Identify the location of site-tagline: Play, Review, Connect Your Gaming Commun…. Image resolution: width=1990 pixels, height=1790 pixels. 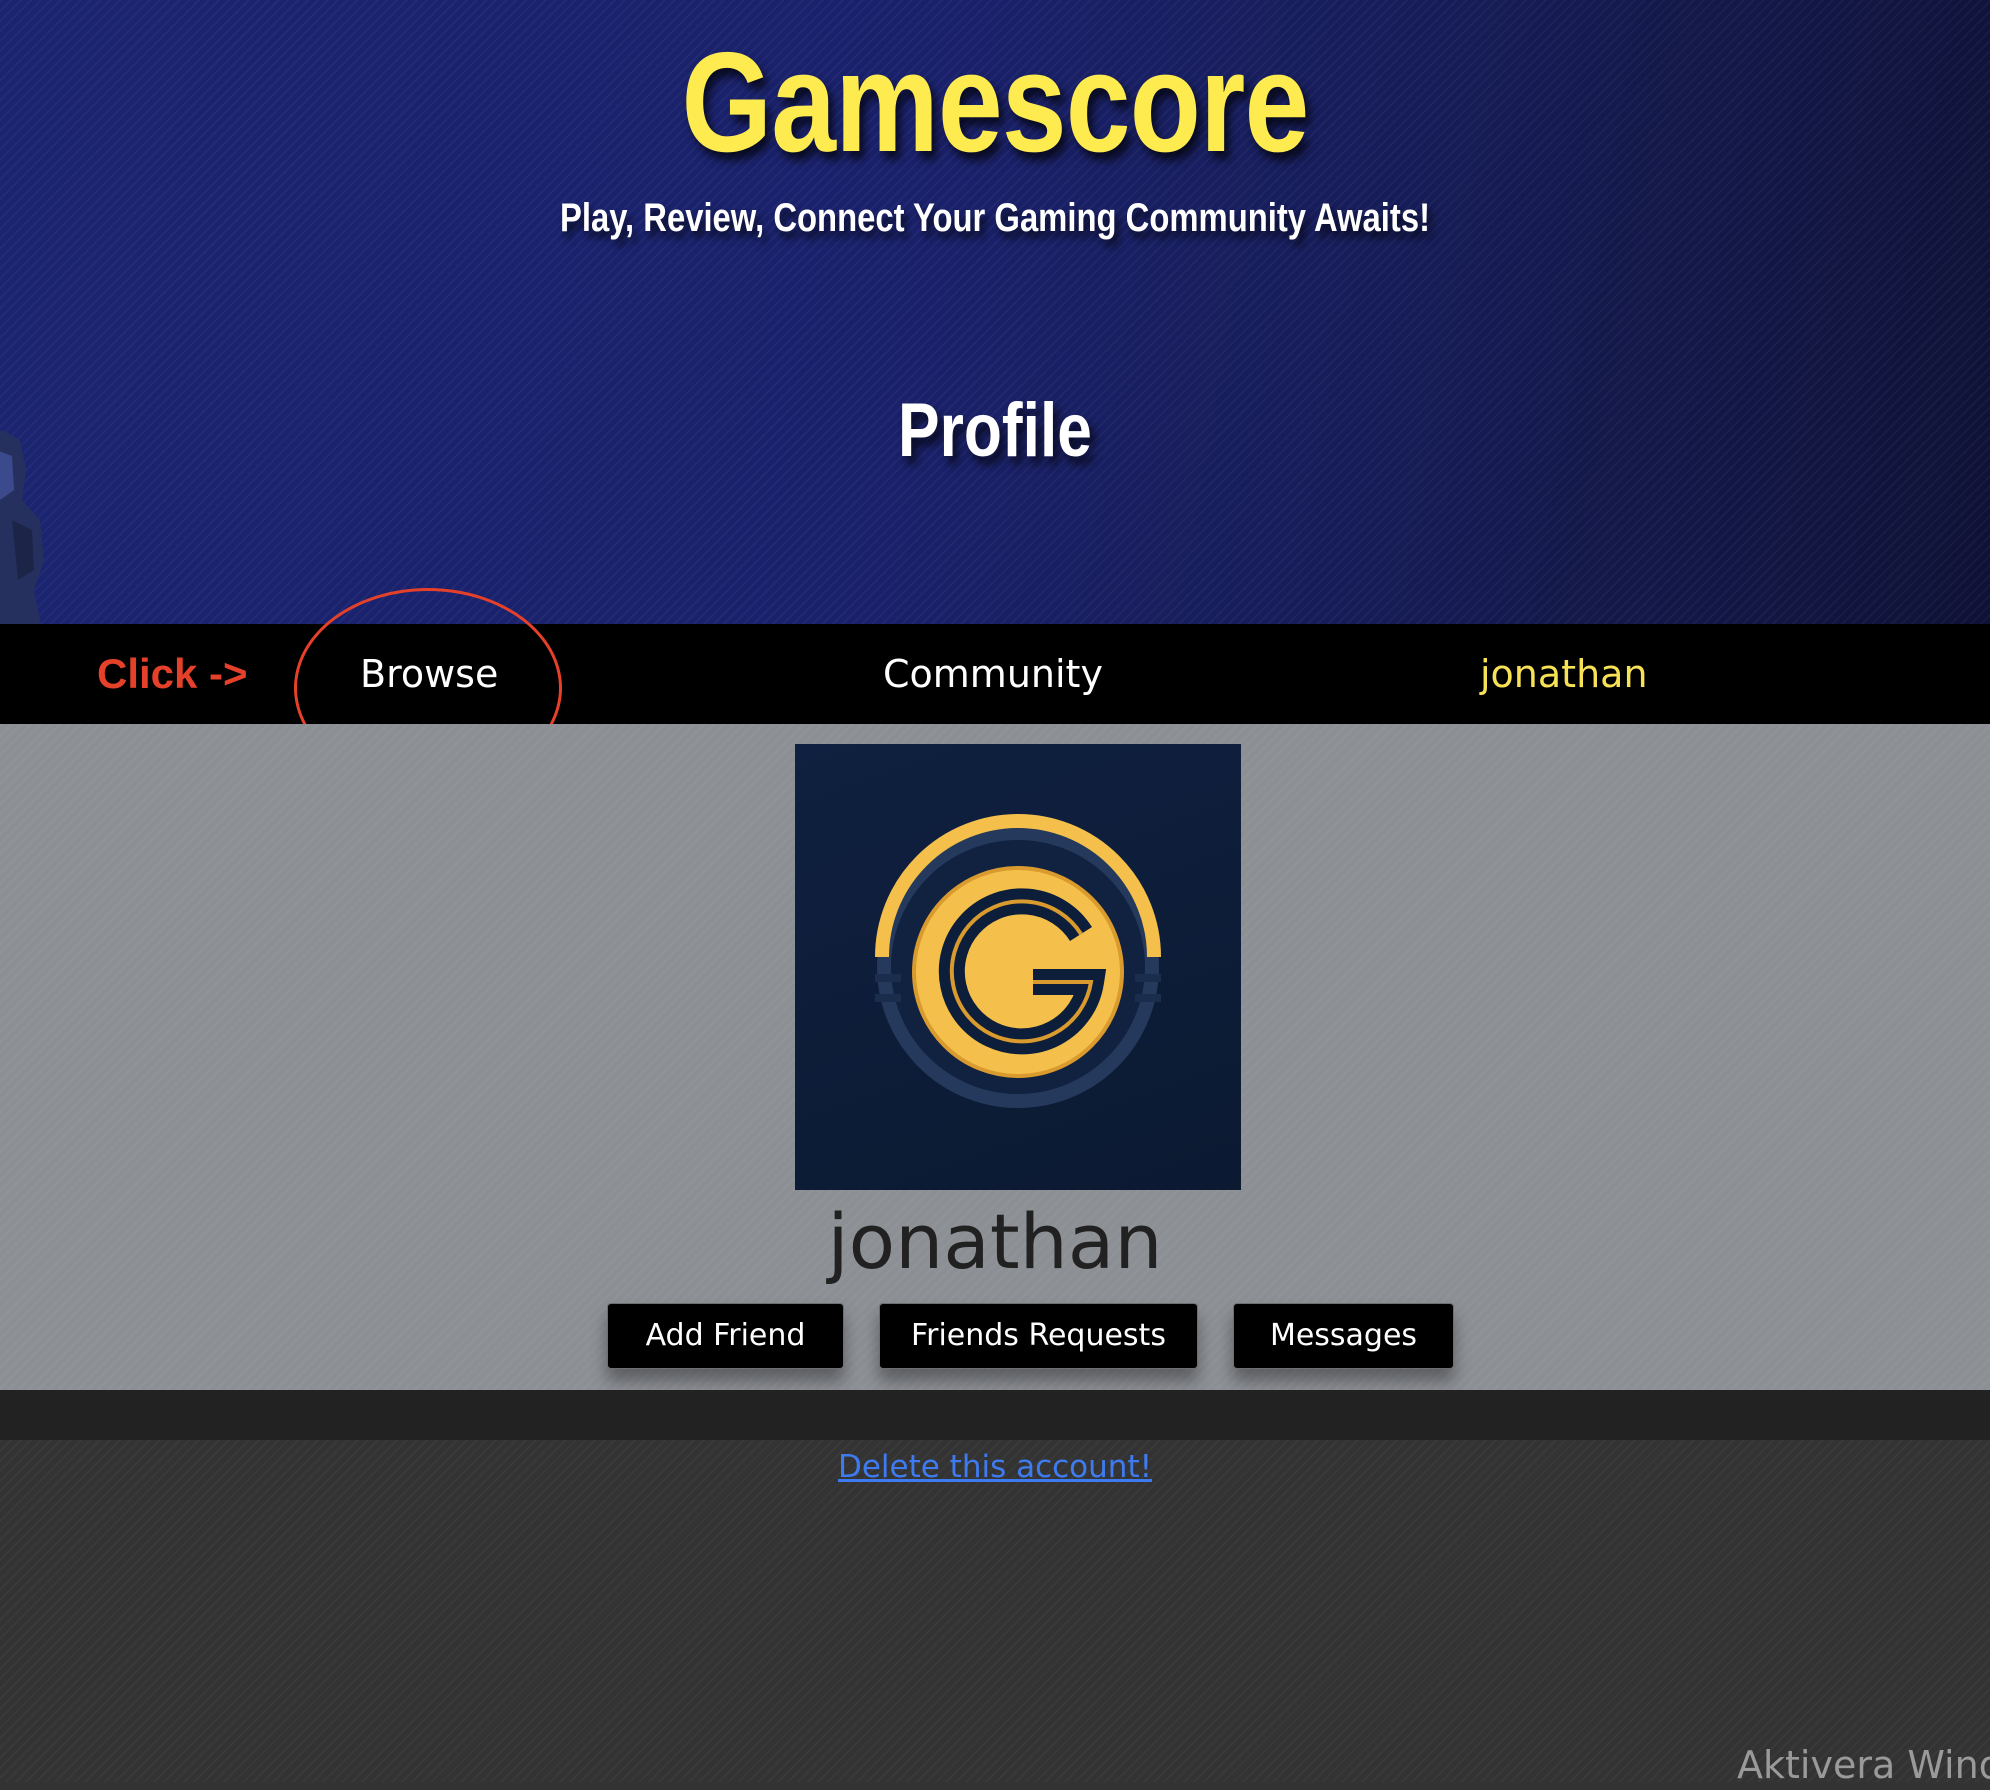
(995, 218).